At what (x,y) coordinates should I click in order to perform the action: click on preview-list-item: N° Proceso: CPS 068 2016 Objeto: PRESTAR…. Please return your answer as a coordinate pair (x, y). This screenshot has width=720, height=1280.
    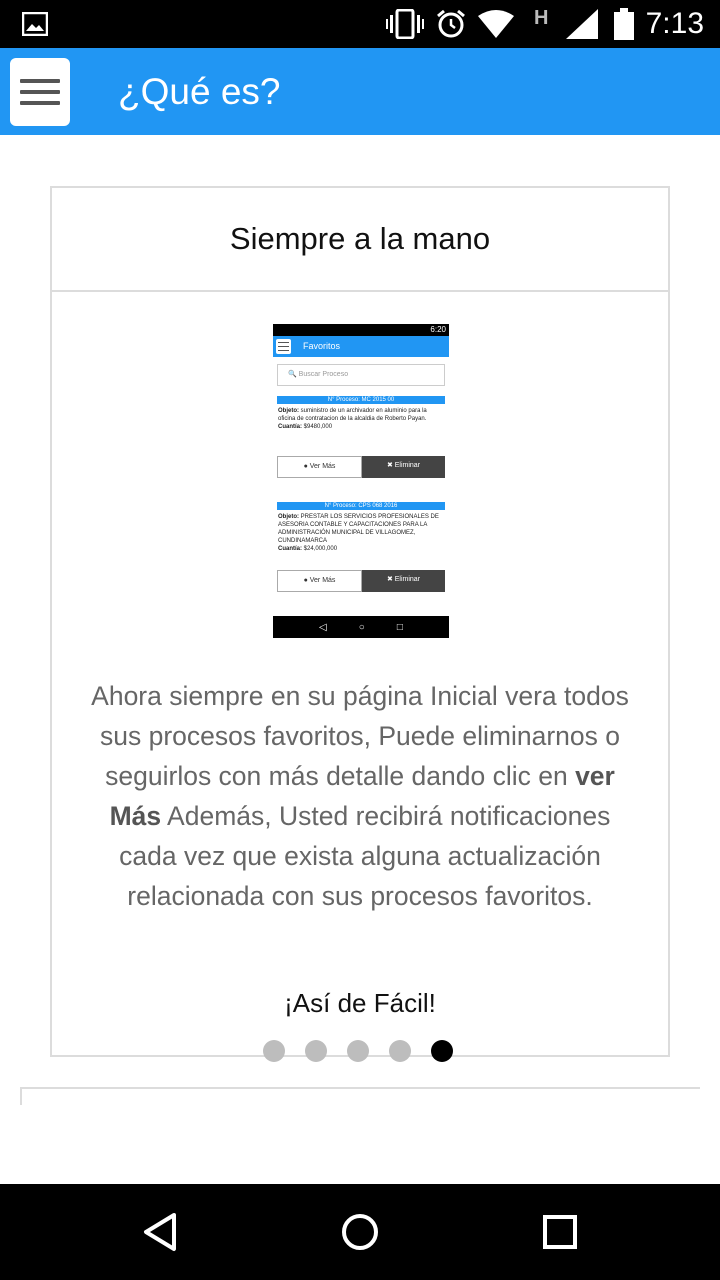
    Looking at the image, I should click on (361, 547).